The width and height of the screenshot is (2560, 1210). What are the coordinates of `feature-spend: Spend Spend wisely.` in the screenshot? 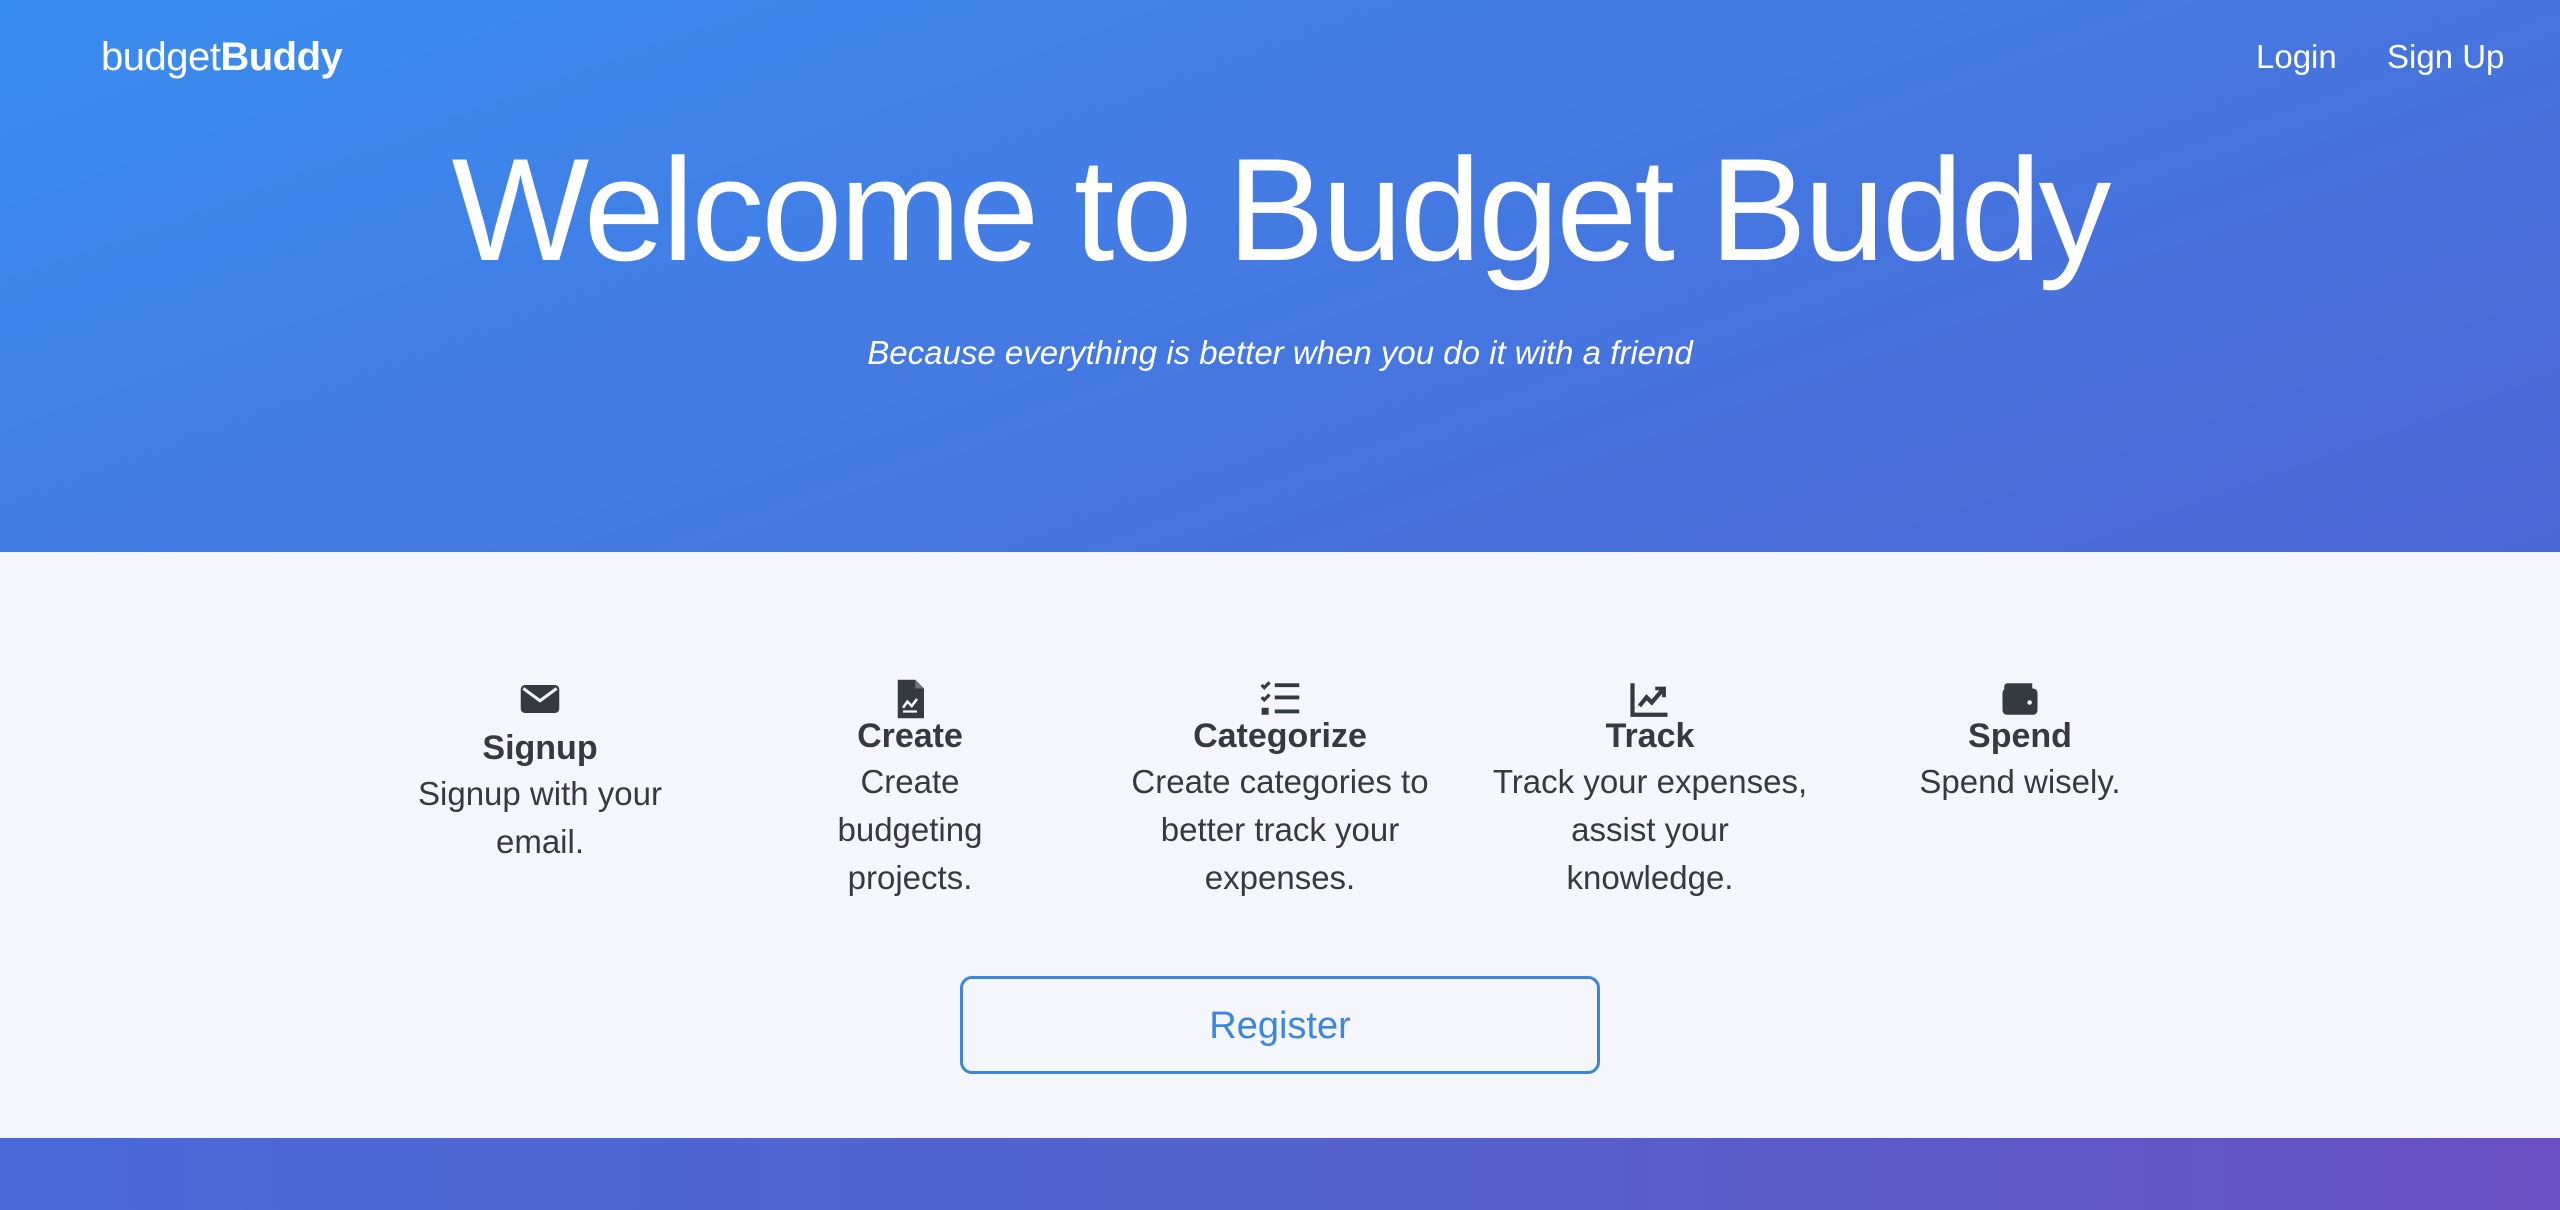 It's located at (2020, 742).